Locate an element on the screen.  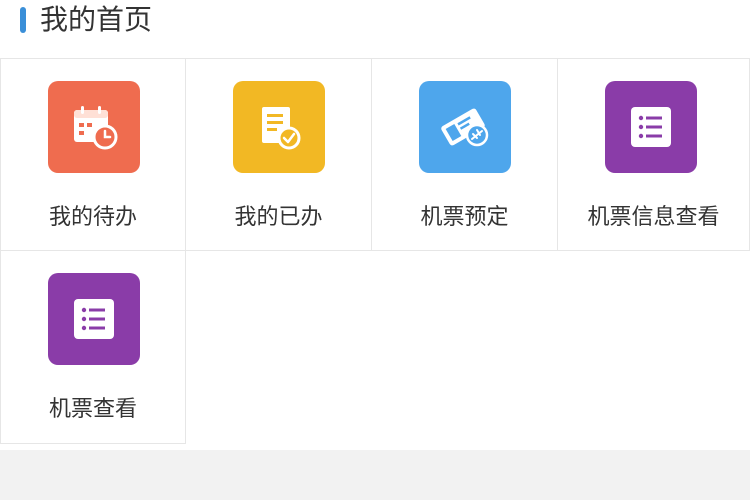
tile-label: 我的已办 is located at coordinates (278, 217).